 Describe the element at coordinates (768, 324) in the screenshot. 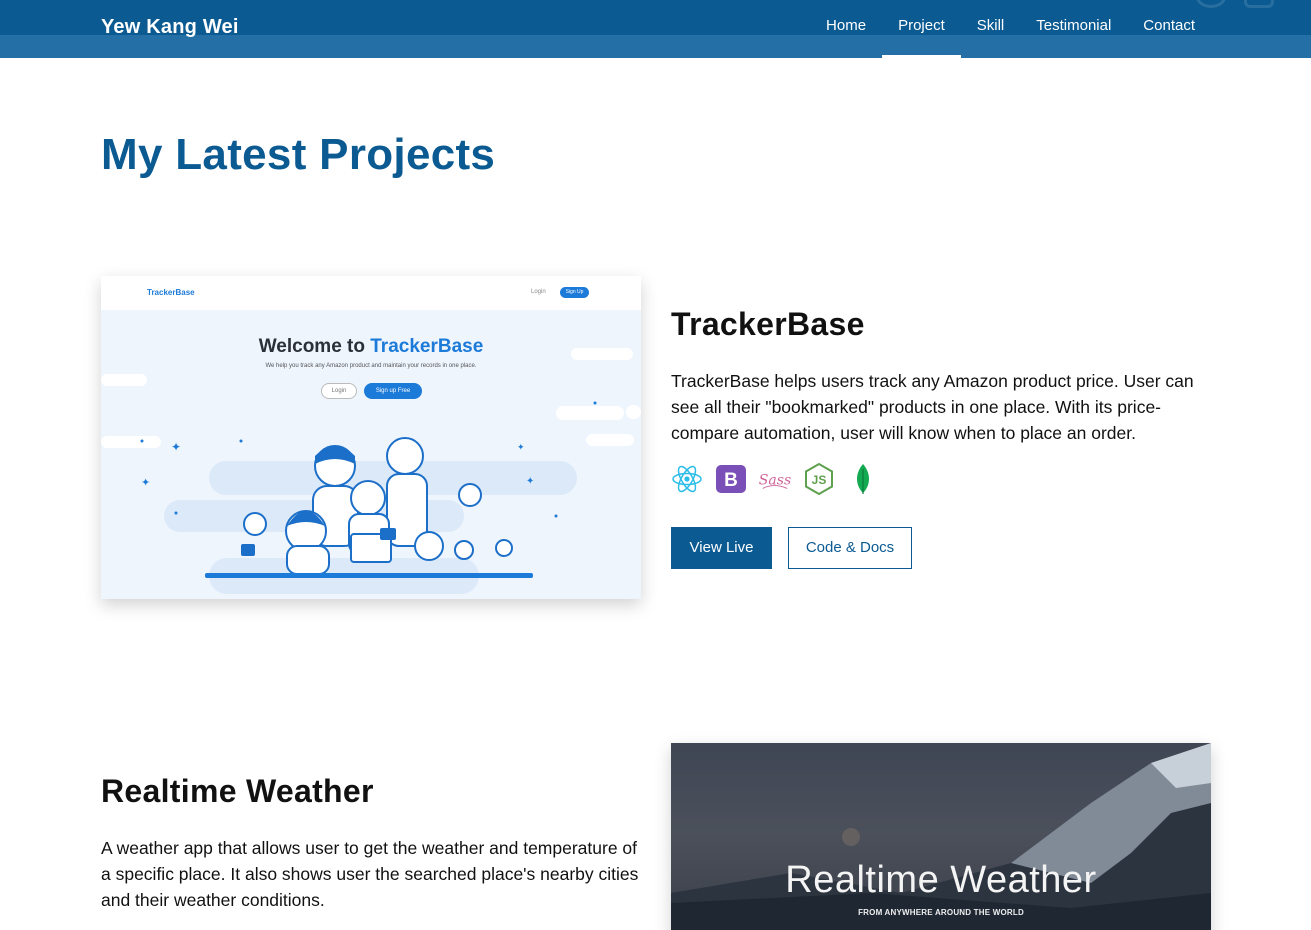

I see `project-title-trackerbase: TrackerBase` at that location.